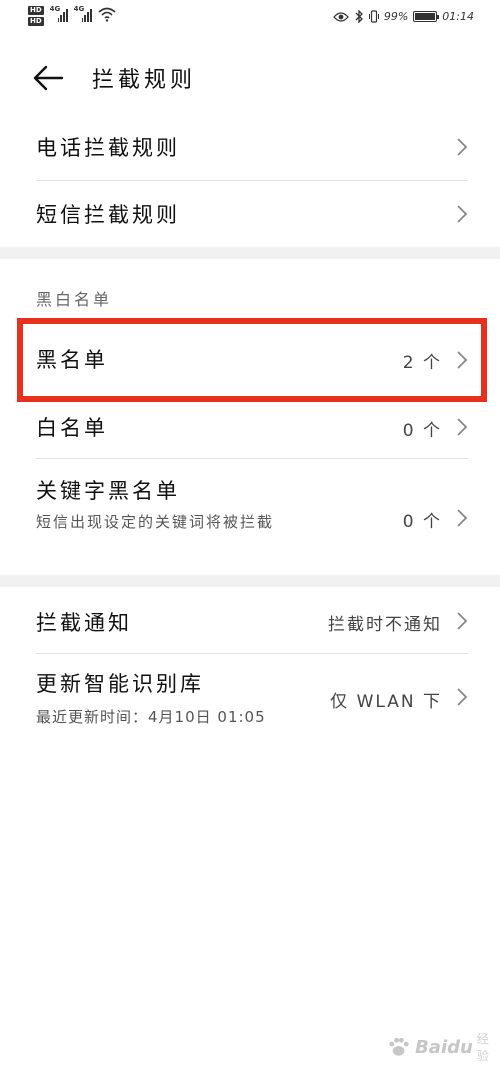 The width and height of the screenshot is (500, 1084). What do you see at coordinates (144, 80) in the screenshot?
I see `page-title: 拦截规则` at bounding box center [144, 80].